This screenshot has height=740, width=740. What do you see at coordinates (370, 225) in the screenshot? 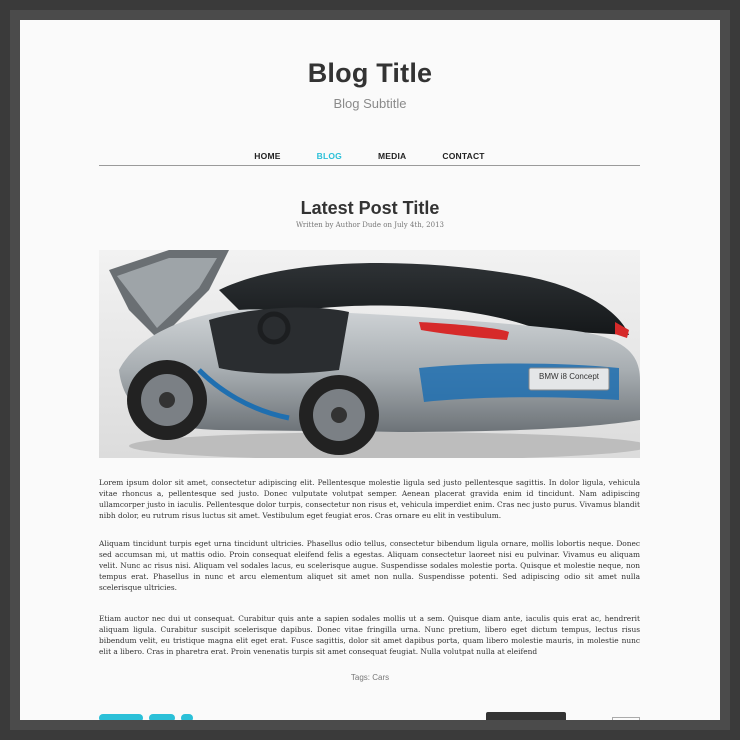
I see `post-meta: Written by Author Dude on July 4th, 2013` at bounding box center [370, 225].